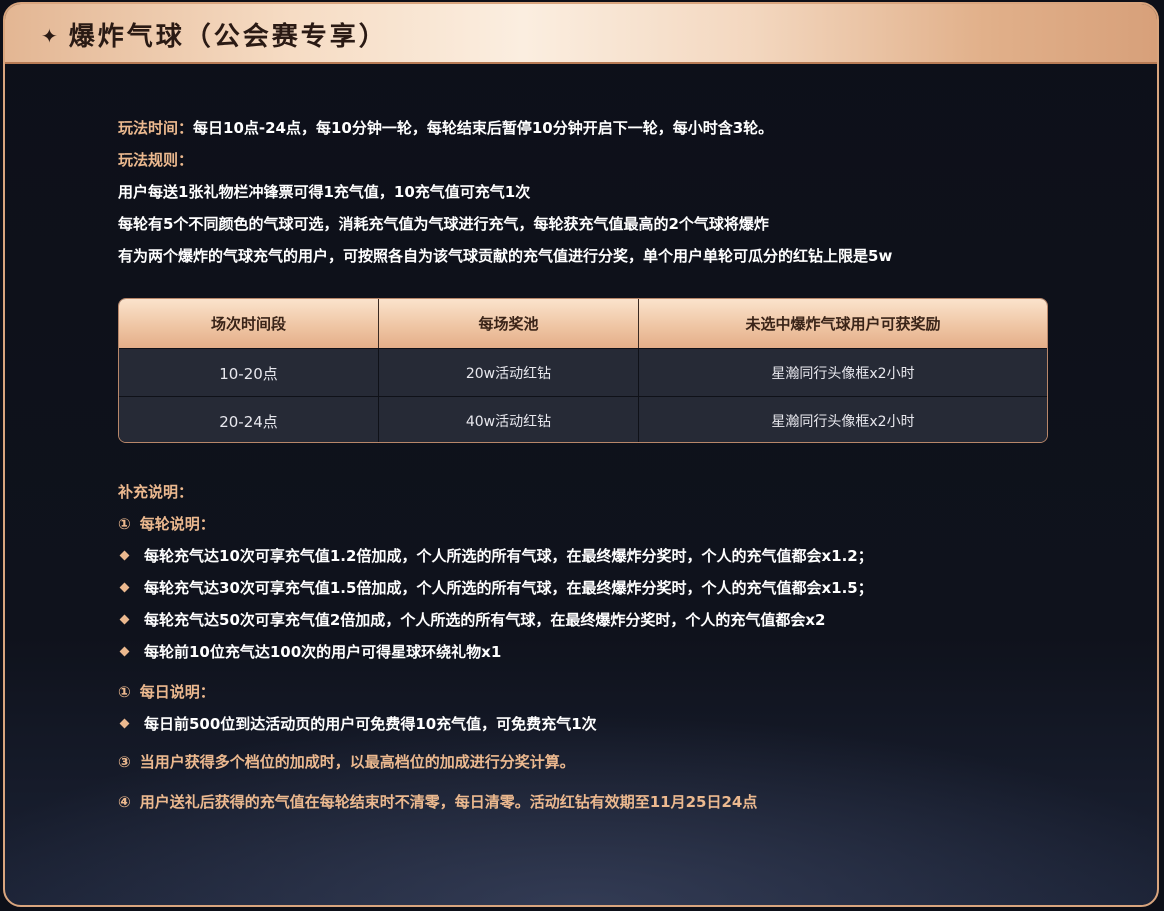 The width and height of the screenshot is (1164, 911). What do you see at coordinates (156, 160) in the screenshot?
I see `play-rules-label: 玩法规则：` at bounding box center [156, 160].